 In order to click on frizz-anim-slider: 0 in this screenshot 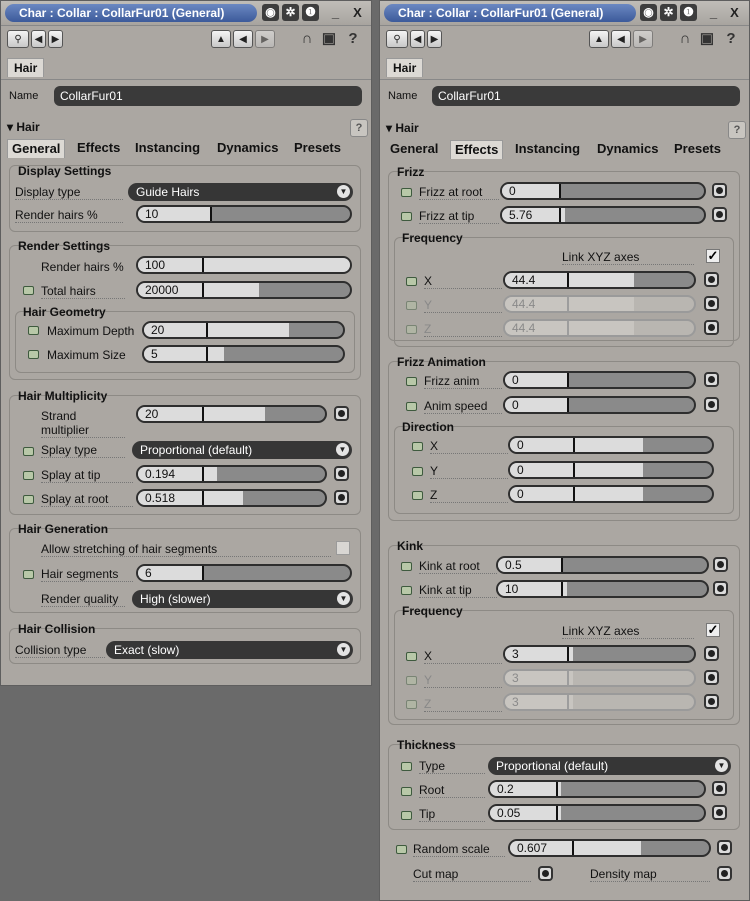, I will do `click(599, 380)`.